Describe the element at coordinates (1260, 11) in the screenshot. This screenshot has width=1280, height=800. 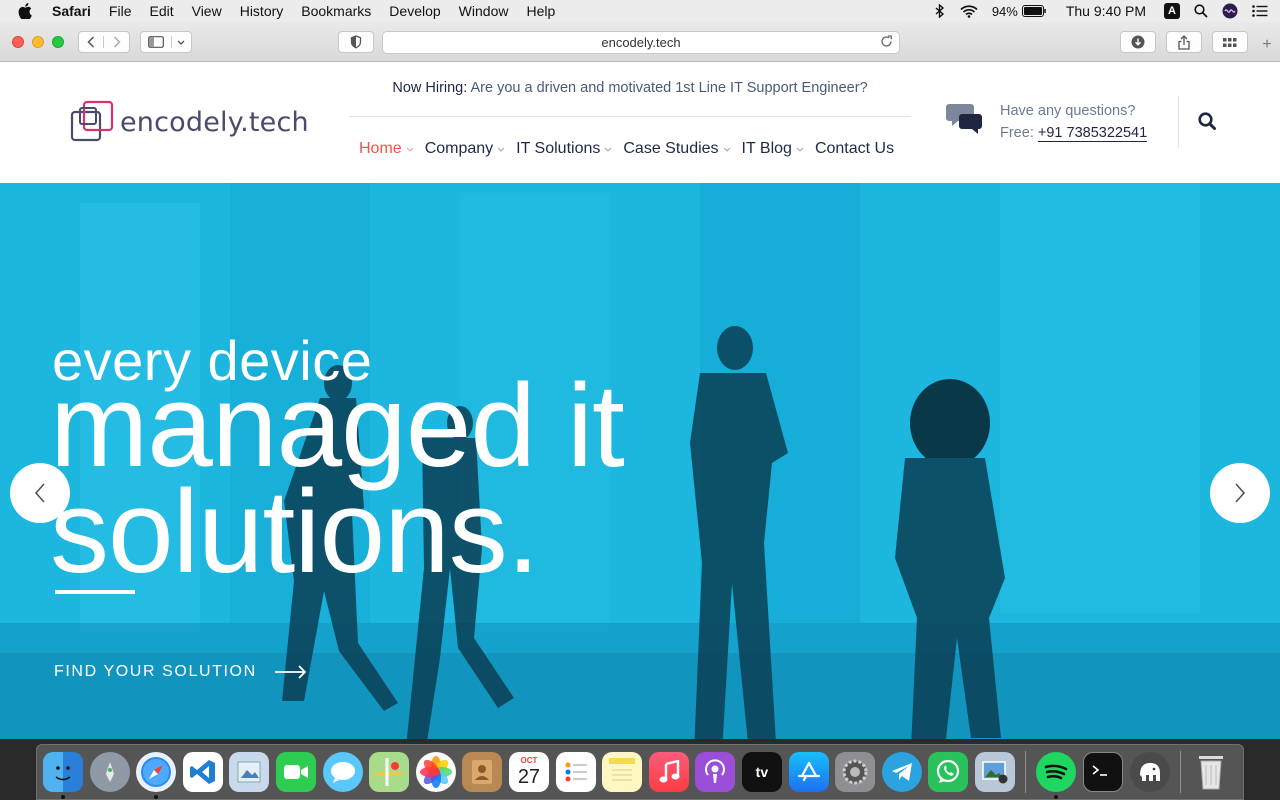
I see `notification-center-icon` at that location.